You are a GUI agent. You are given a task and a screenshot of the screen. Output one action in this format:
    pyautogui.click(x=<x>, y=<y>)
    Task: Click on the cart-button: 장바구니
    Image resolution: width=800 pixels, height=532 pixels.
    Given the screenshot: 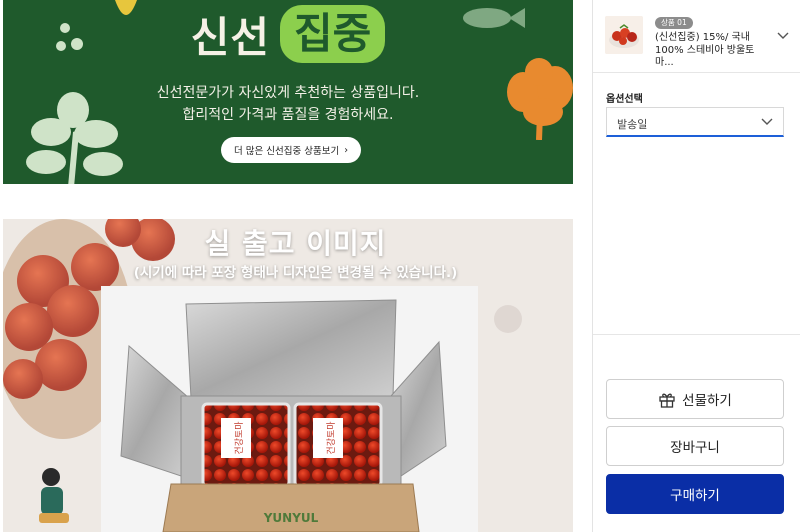 What is the action you would take?
    pyautogui.click(x=695, y=446)
    